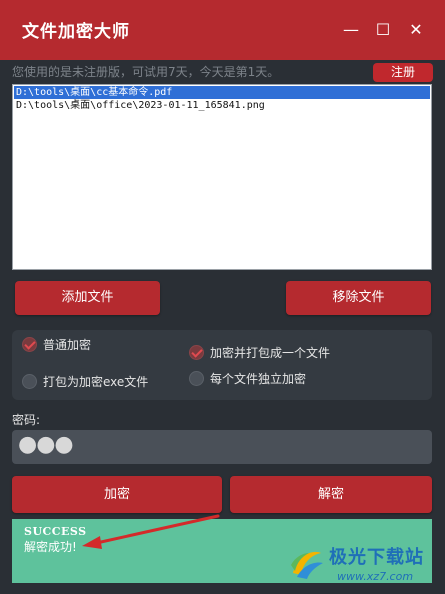  Describe the element at coordinates (351, 30) in the screenshot. I see `minimize-icon: —` at that location.